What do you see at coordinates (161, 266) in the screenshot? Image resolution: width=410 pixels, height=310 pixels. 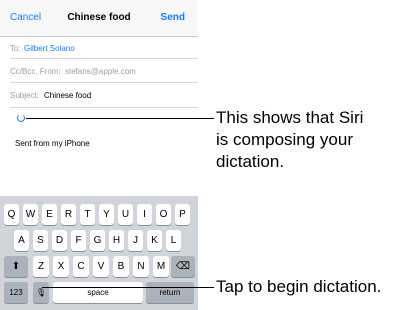 I see `key-m: M` at bounding box center [161, 266].